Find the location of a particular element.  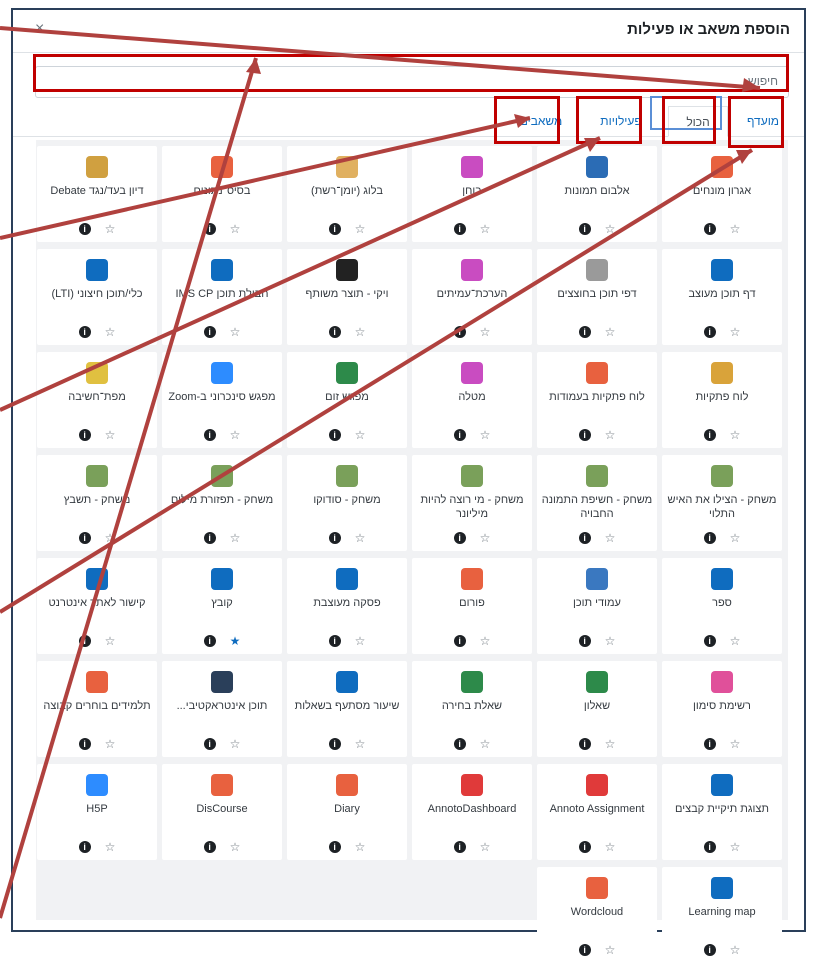

activity-card: #e03a3aAnnoto Assignmenti☆ is located at coordinates (597, 812).